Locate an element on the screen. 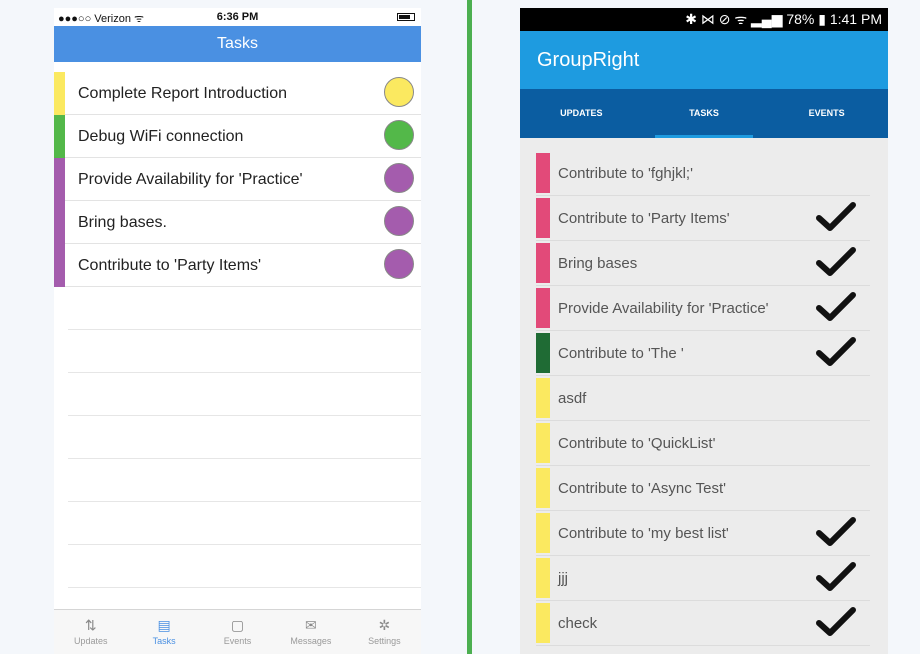  task-row: Contribute to 'QuickList' is located at coordinates (703, 443).